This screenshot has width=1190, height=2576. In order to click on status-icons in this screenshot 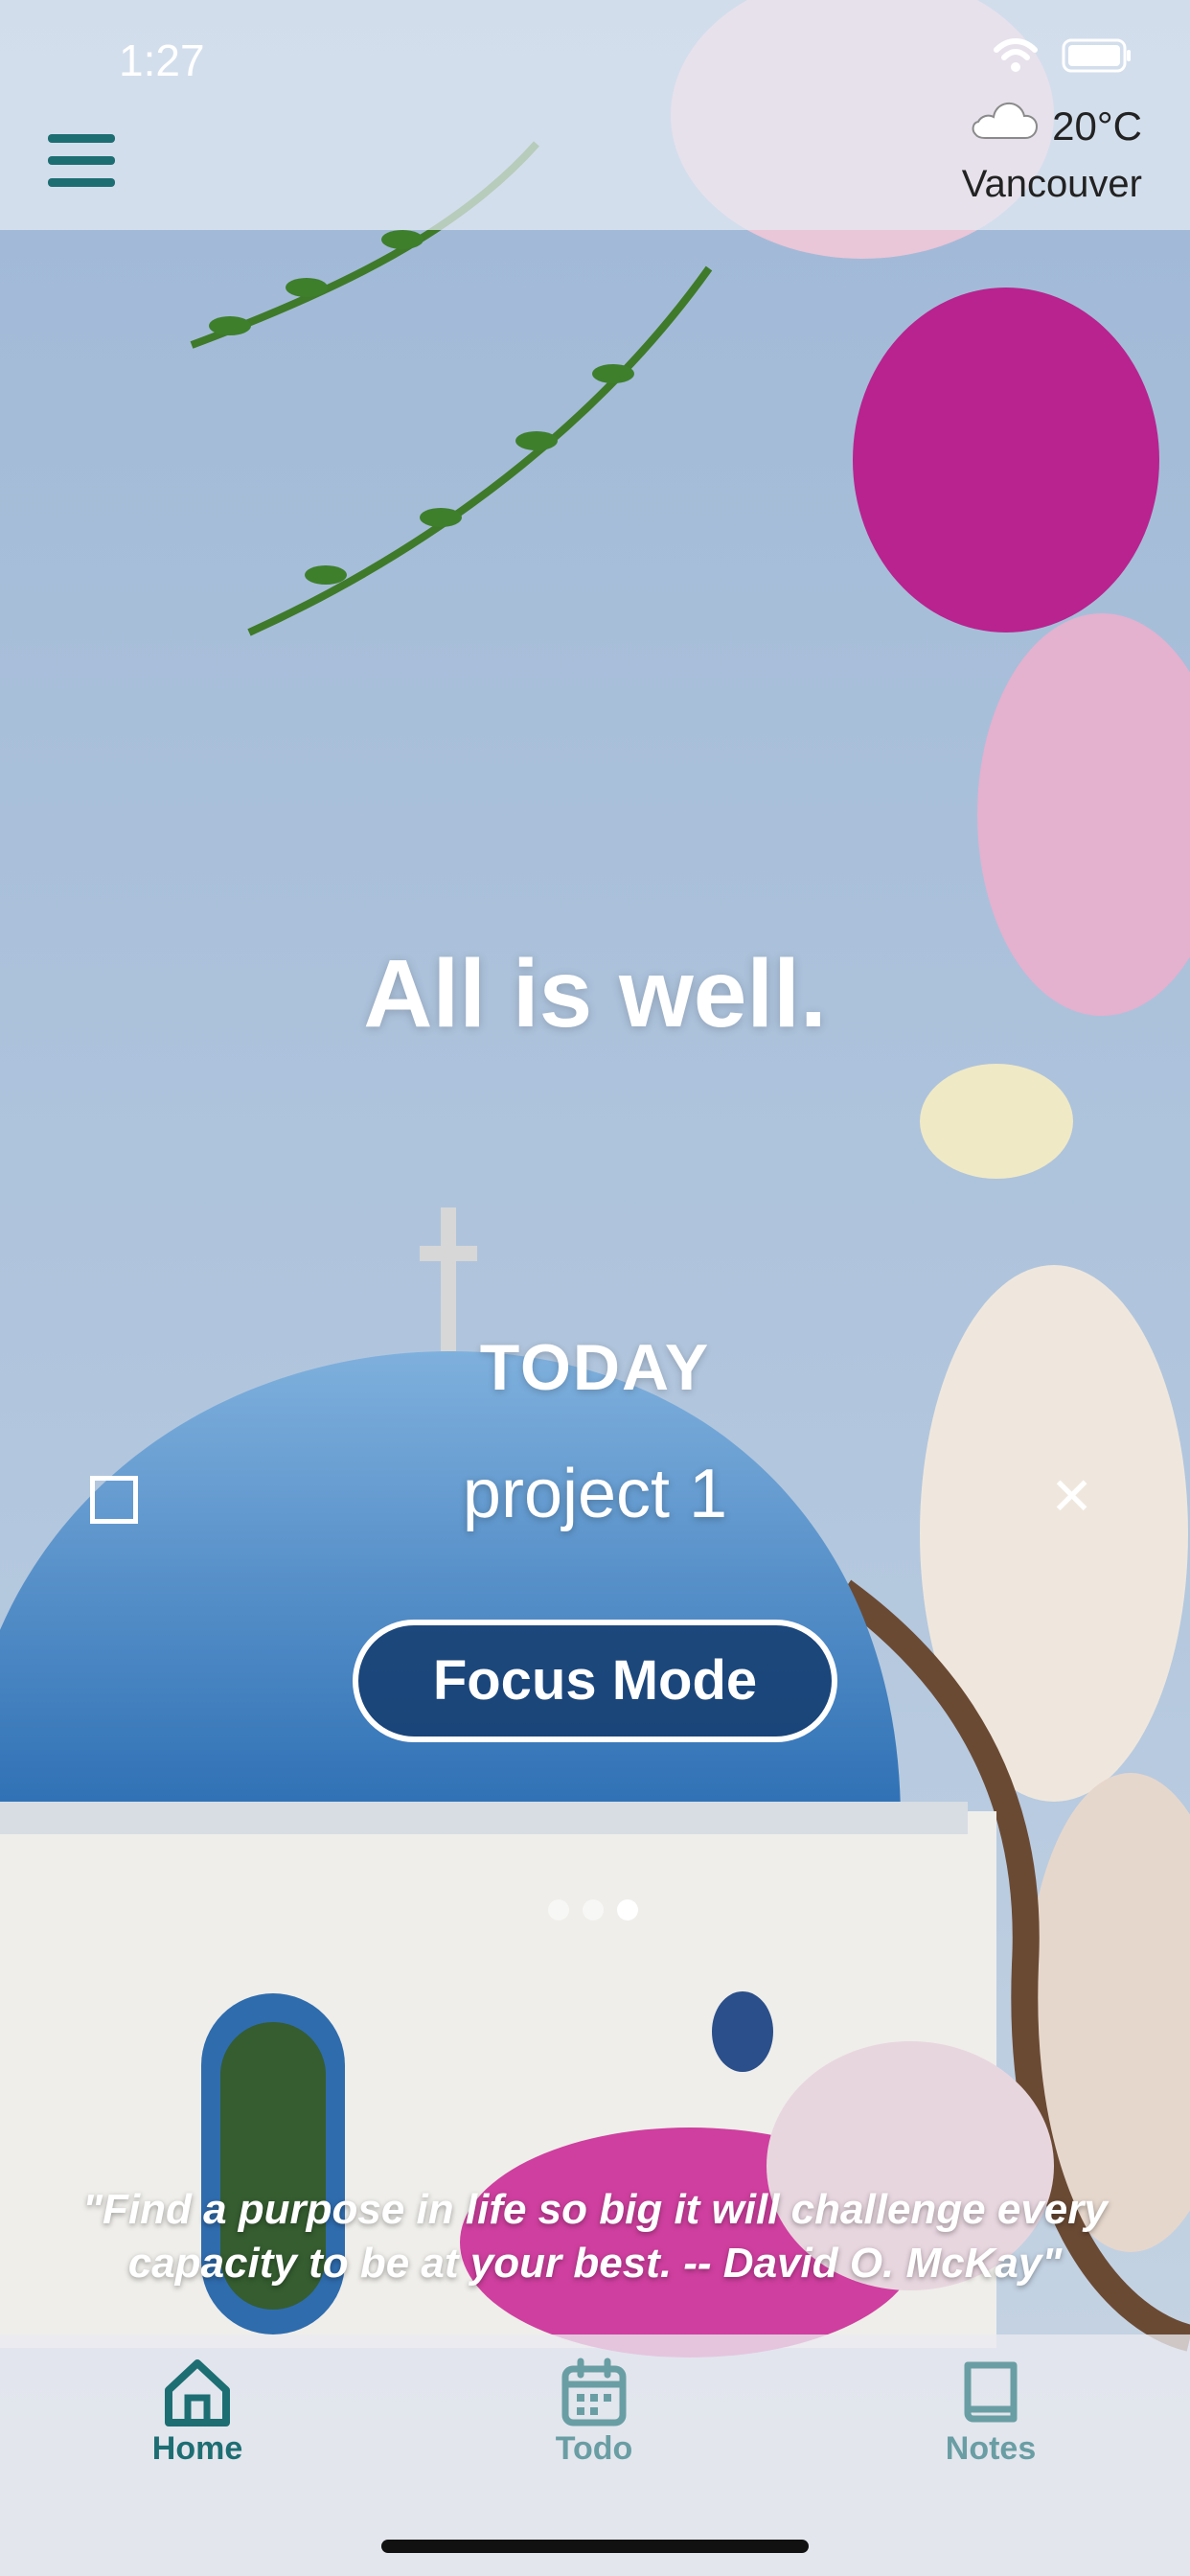, I will do `click(1063, 57)`.